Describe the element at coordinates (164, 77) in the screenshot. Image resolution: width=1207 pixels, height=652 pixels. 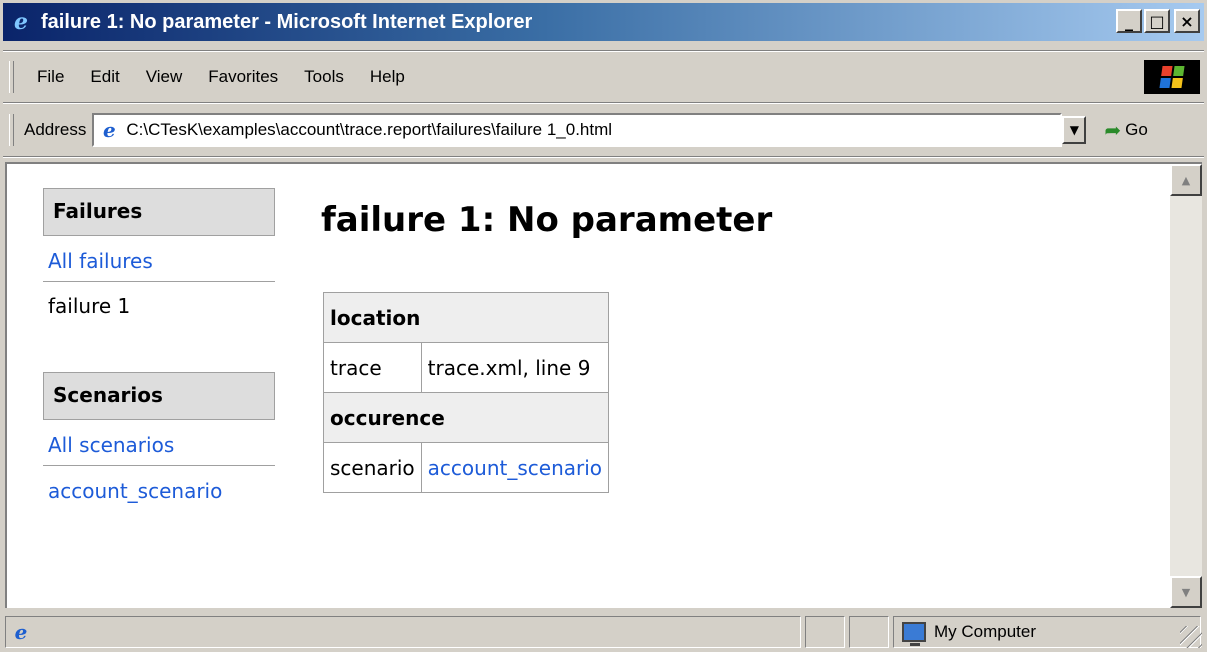
I see `menu-view: View` at that location.